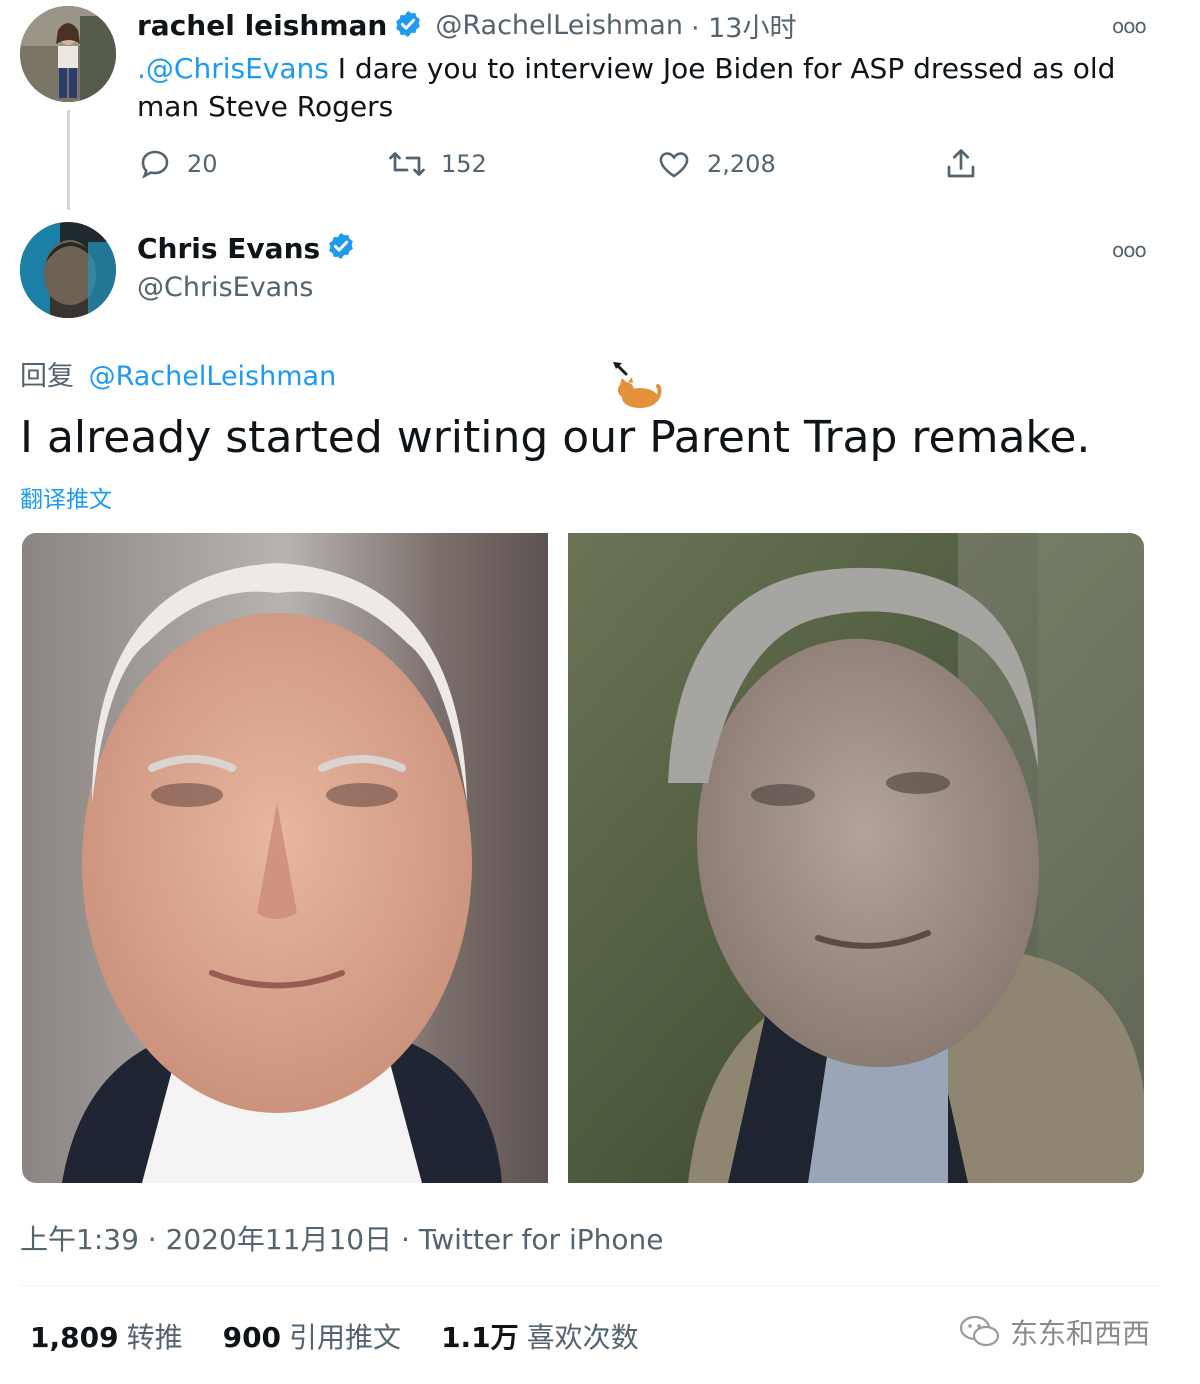  I want to click on stats-divider, so click(590, 1285).